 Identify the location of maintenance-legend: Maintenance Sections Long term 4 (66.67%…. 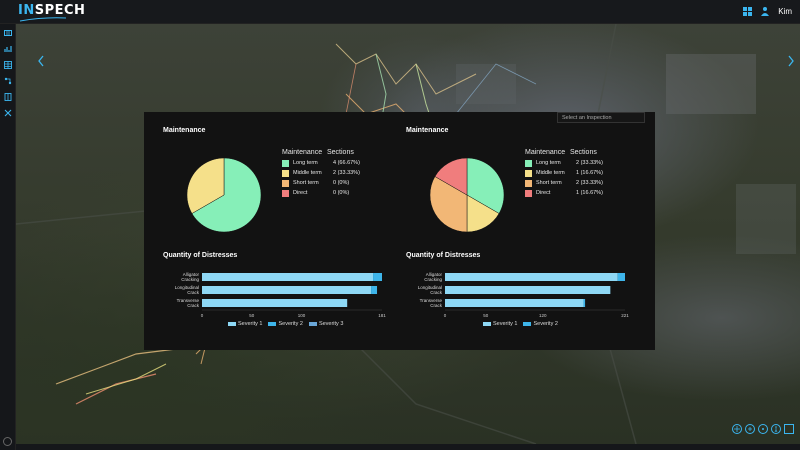
(321, 173).